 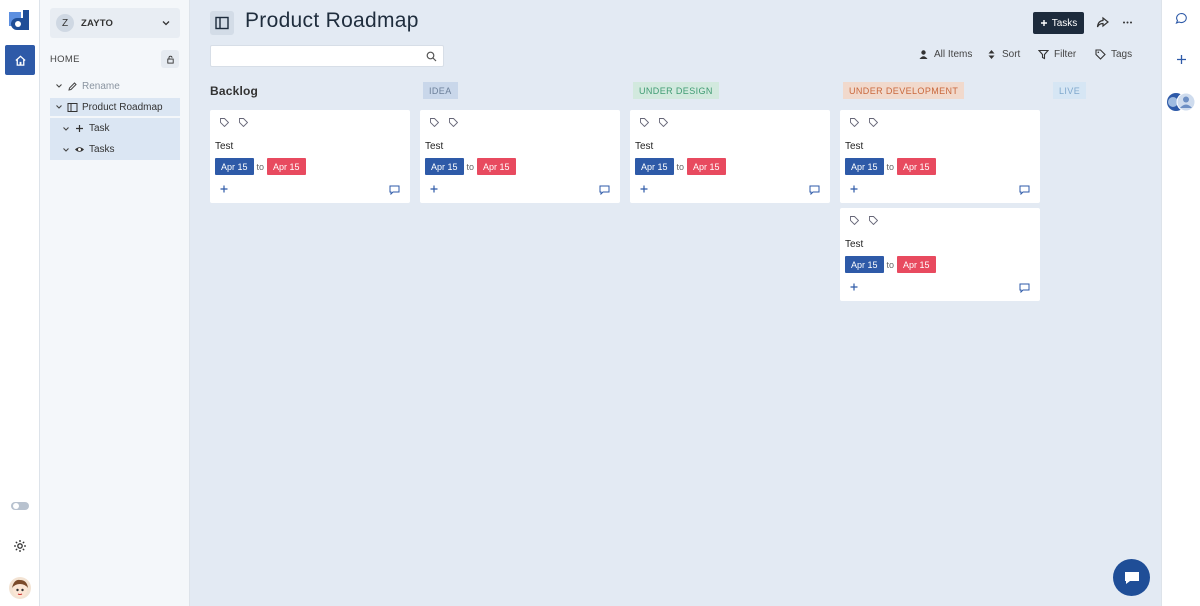 I want to click on tags-button: Tags, so click(x=1113, y=54).